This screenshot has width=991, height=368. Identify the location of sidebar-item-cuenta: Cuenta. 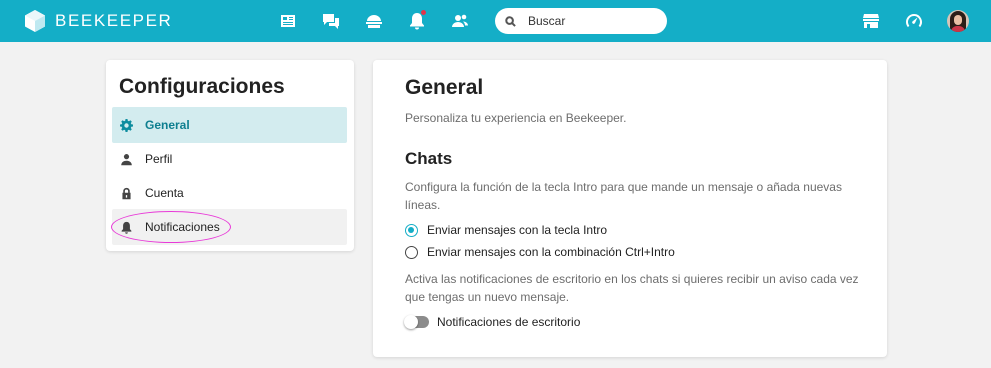
(229, 193).